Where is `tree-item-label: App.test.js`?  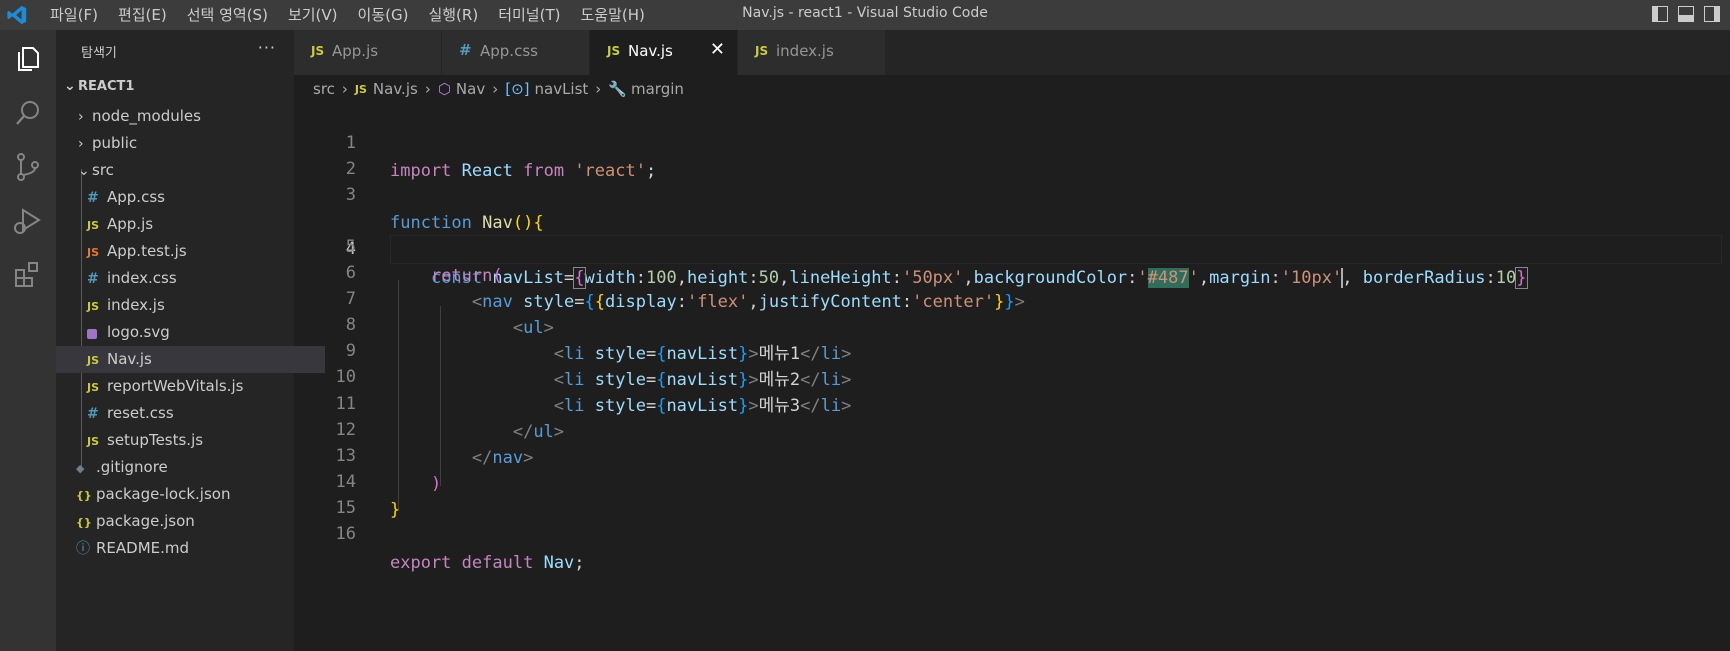 tree-item-label: App.test.js is located at coordinates (147, 251).